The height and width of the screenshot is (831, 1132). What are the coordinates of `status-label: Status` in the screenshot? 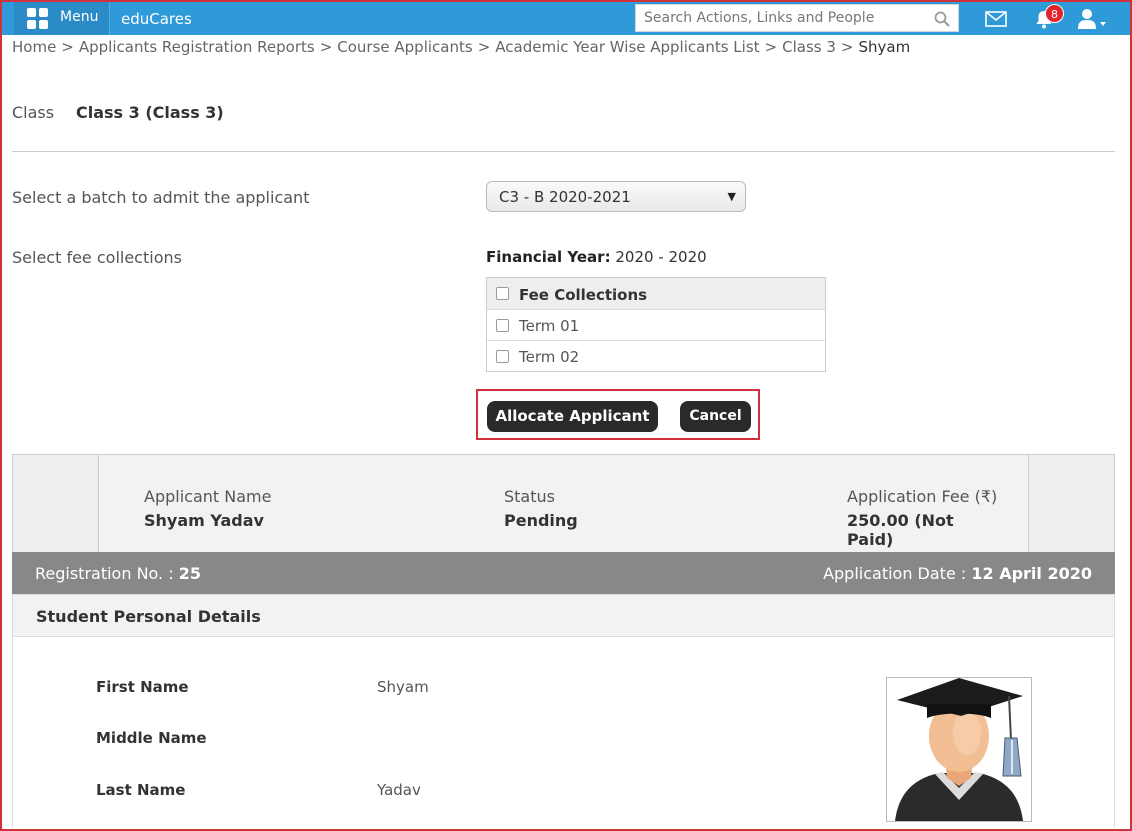 It's located at (529, 496).